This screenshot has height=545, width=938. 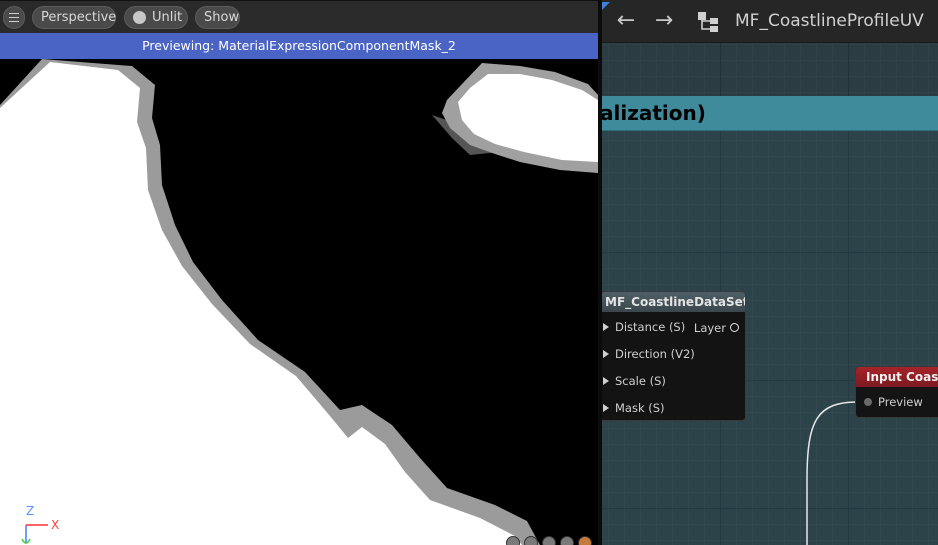 What do you see at coordinates (900, 402) in the screenshot?
I see `pin-label: Preview` at bounding box center [900, 402].